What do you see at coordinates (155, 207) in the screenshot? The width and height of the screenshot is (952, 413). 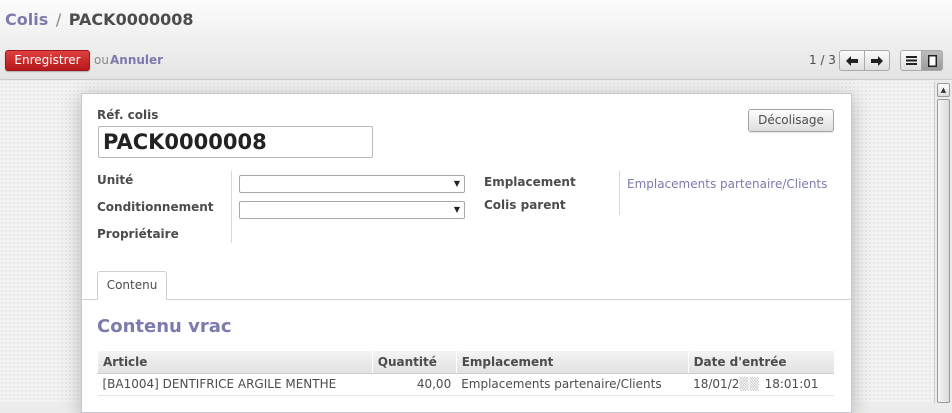 I see `packaging-label: Conditionnement` at bounding box center [155, 207].